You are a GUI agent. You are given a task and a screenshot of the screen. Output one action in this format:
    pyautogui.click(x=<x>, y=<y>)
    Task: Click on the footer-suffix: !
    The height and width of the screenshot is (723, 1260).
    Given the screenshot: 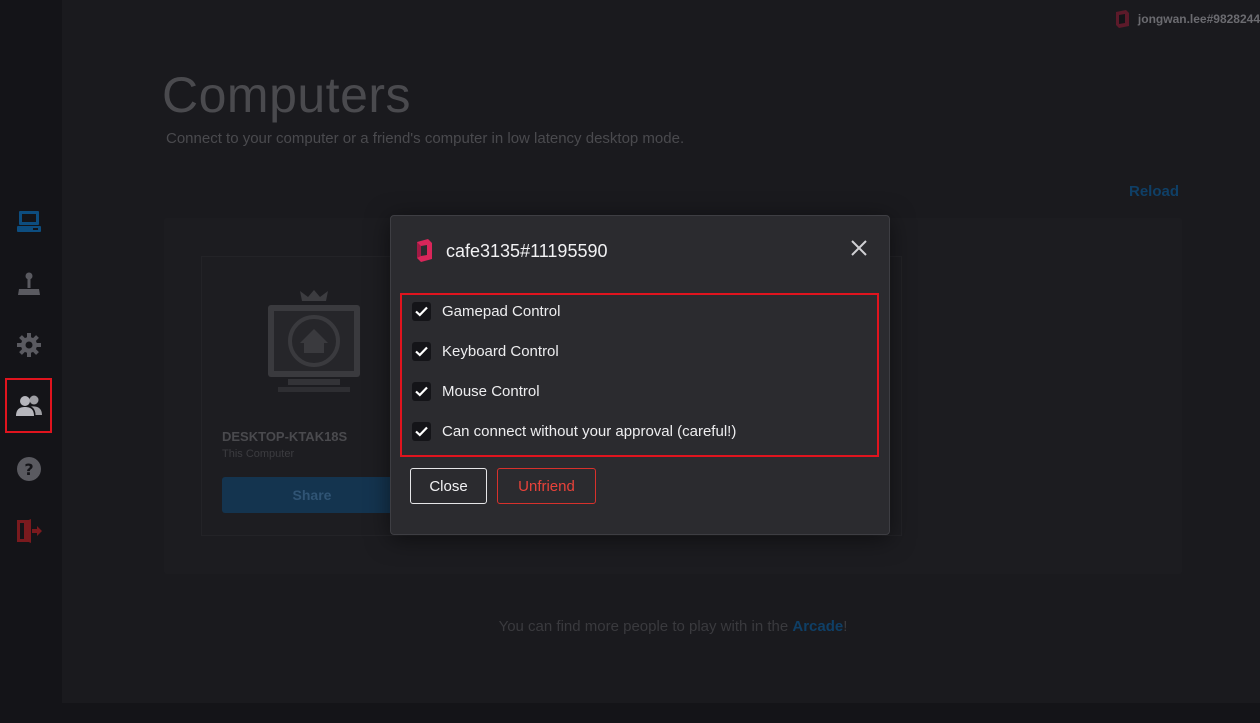 What is the action you would take?
    pyautogui.click(x=845, y=626)
    